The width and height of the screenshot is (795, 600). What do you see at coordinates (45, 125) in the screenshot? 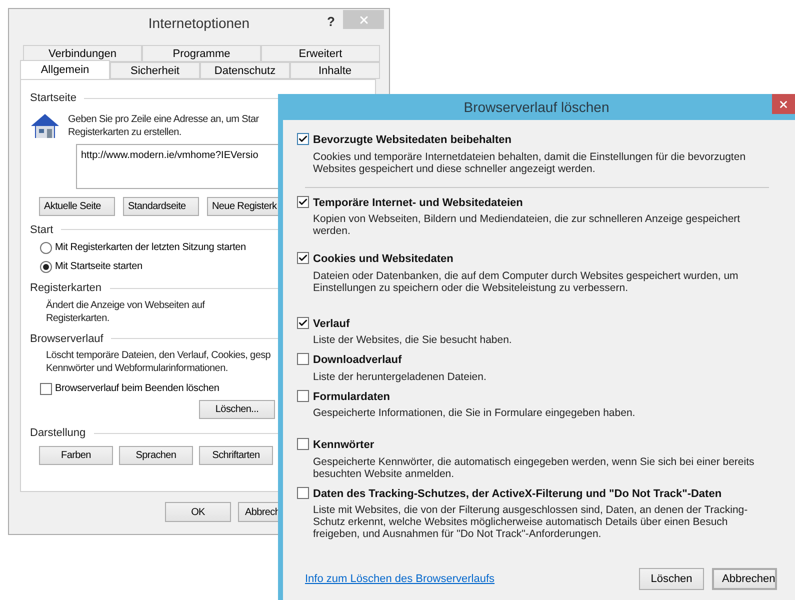
I see `house-icon` at bounding box center [45, 125].